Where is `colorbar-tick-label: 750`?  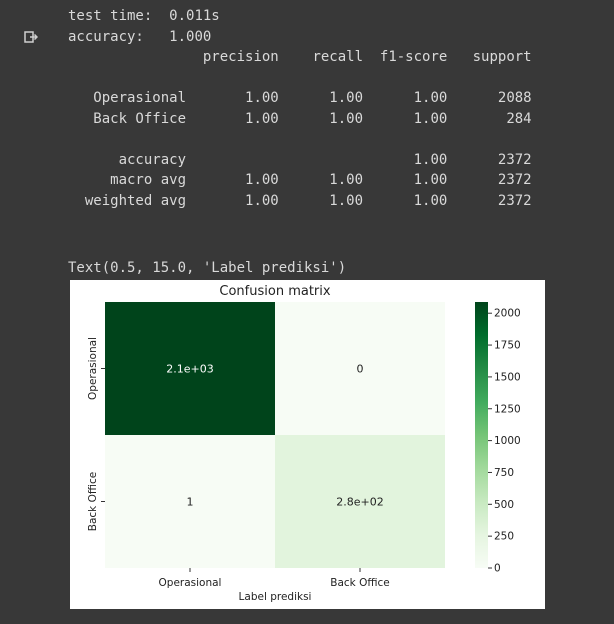 colorbar-tick-label: 750 is located at coordinates (504, 473).